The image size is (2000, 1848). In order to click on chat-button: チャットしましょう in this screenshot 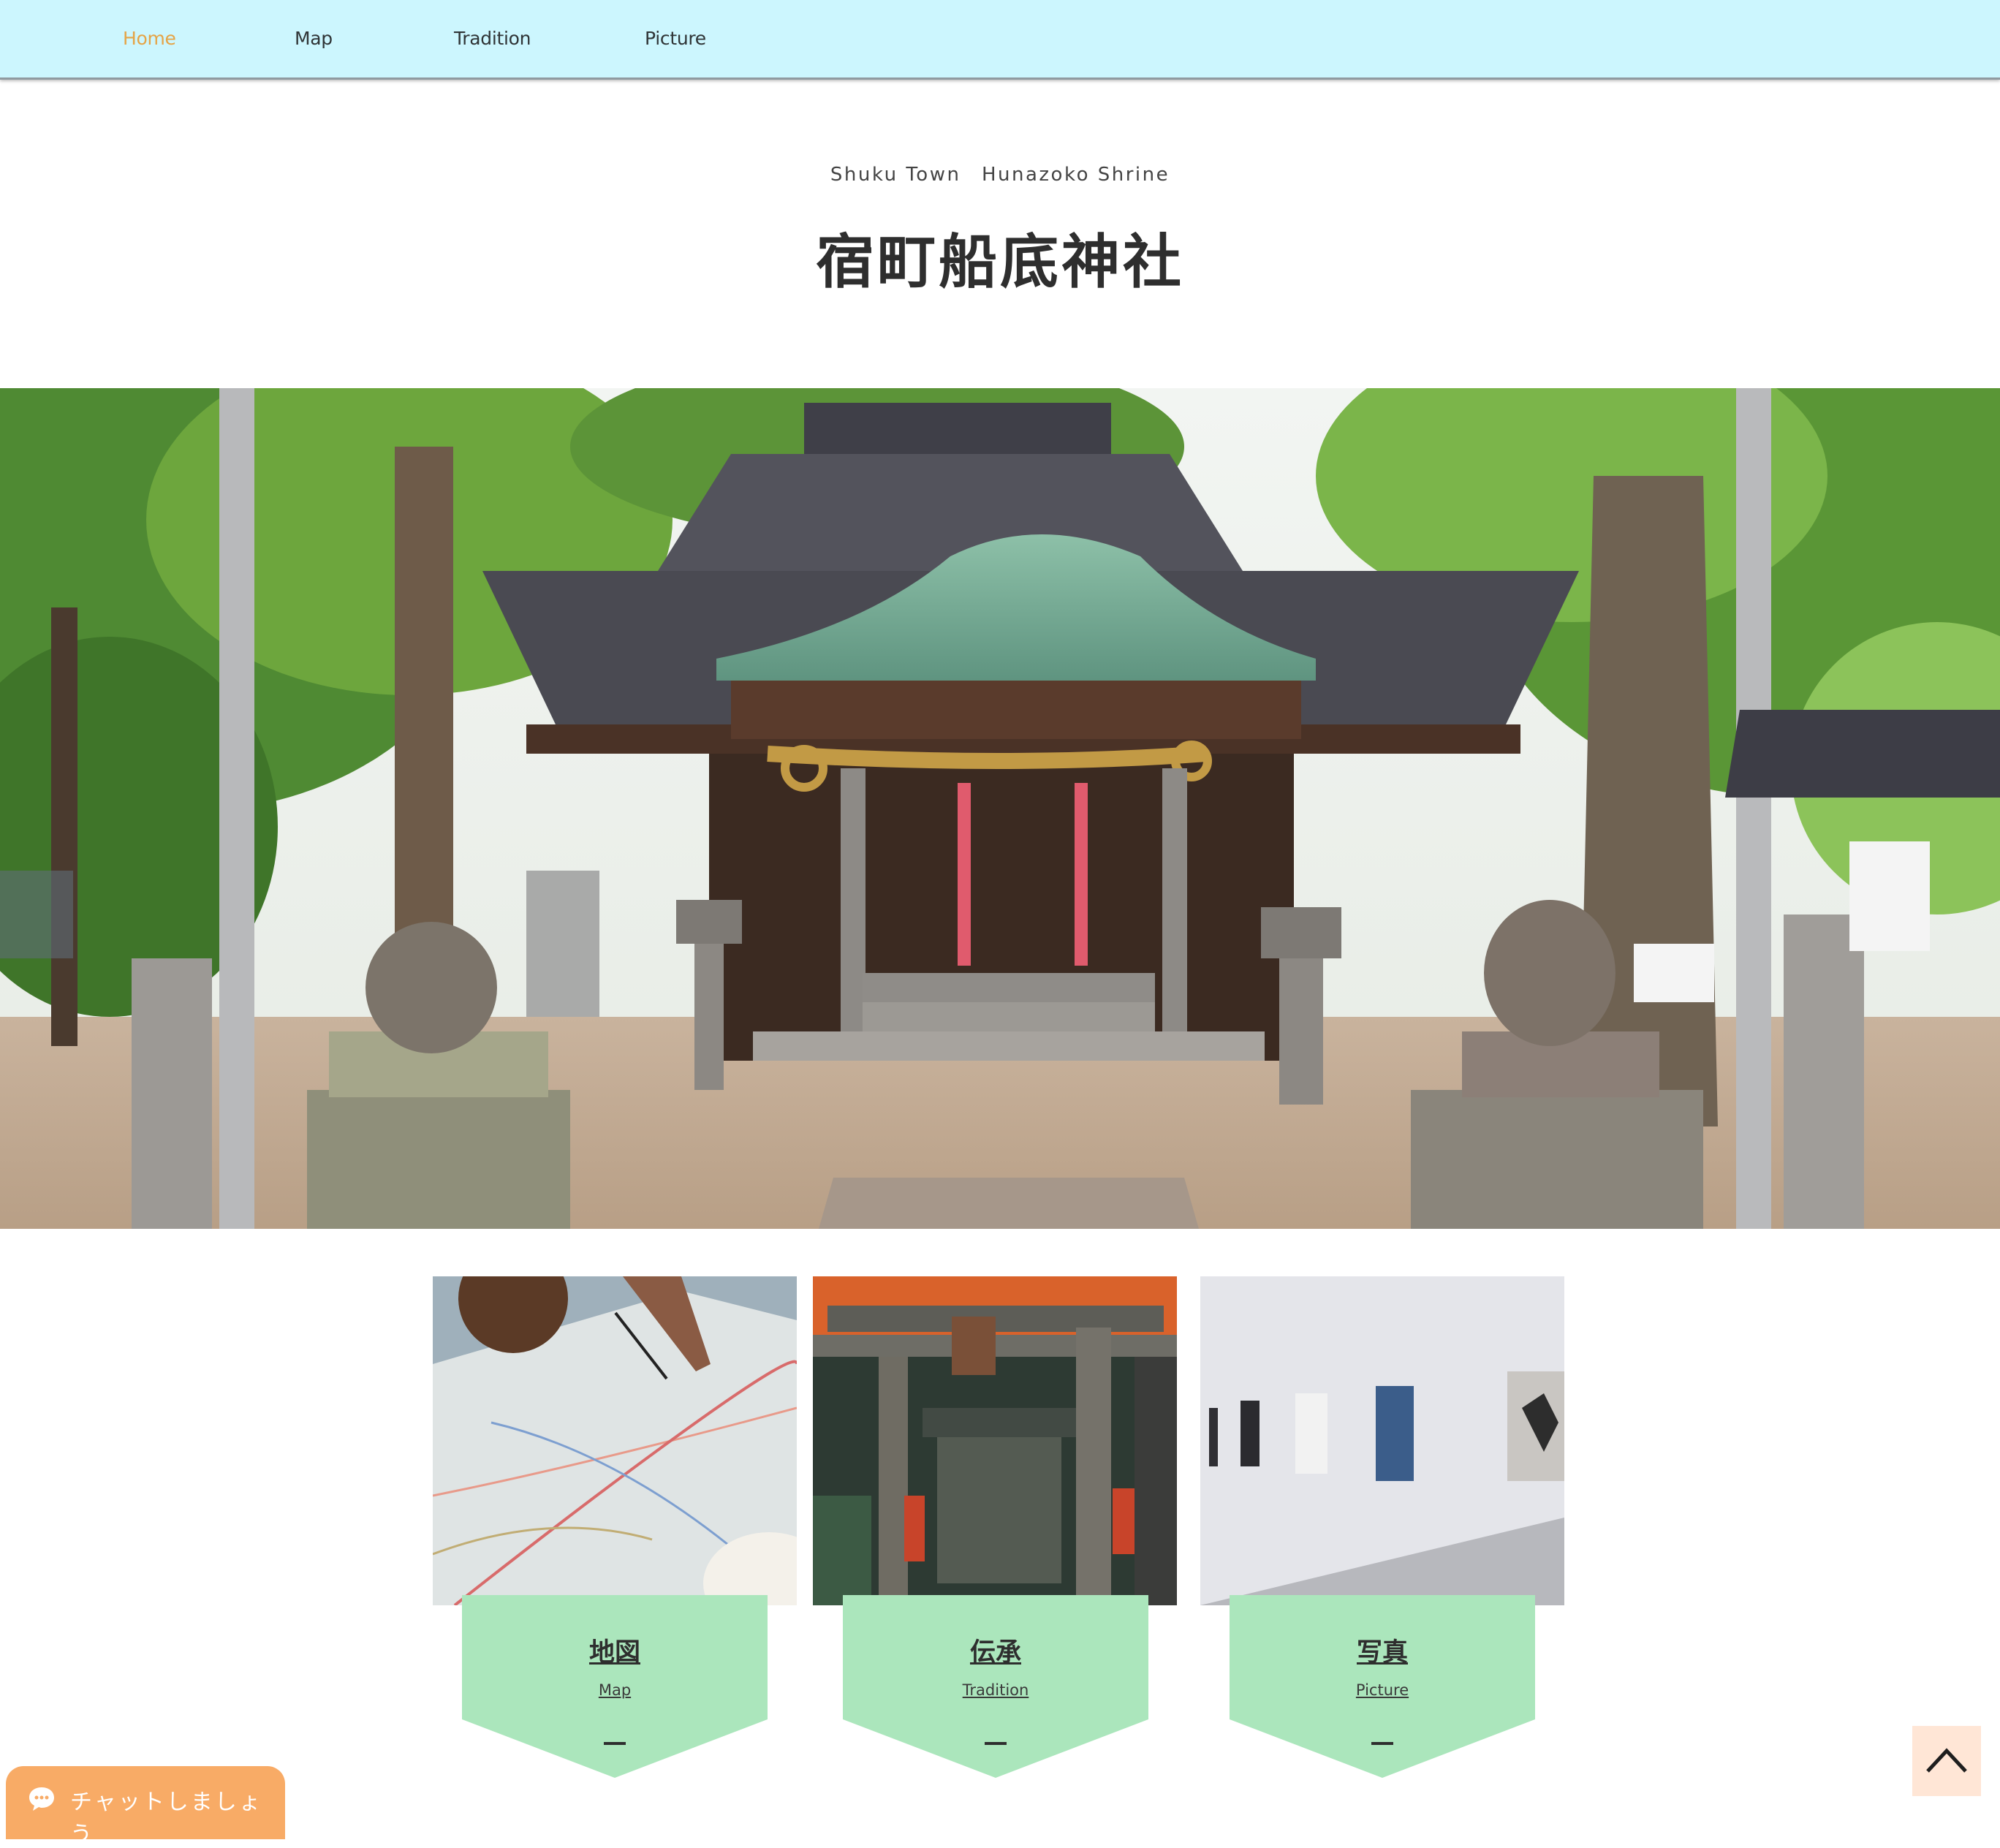, I will do `click(145, 1806)`.